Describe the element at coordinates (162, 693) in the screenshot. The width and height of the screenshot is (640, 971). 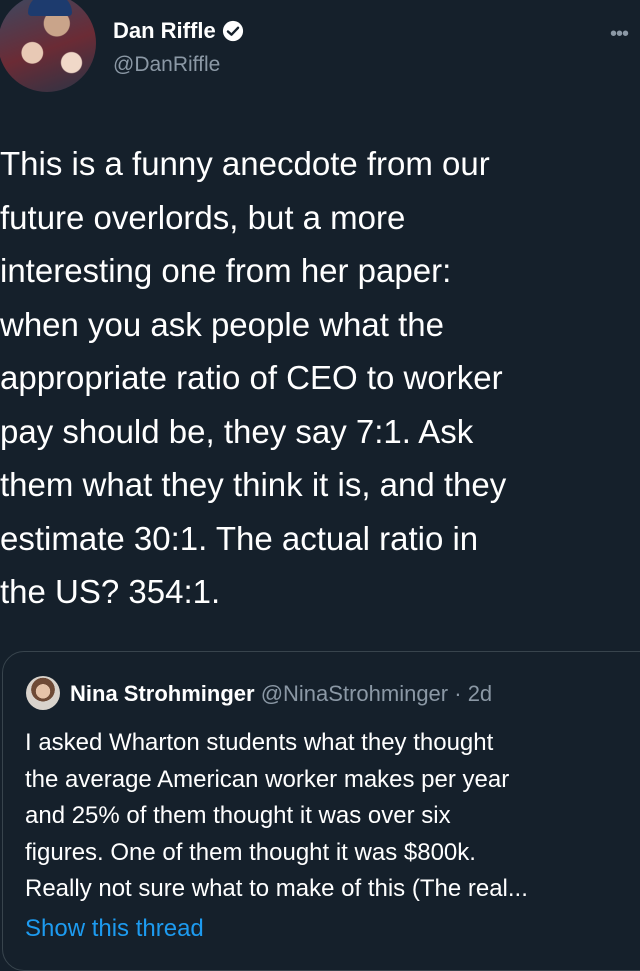
I see `quoted-author-display-name: Nina Strohminger` at that location.